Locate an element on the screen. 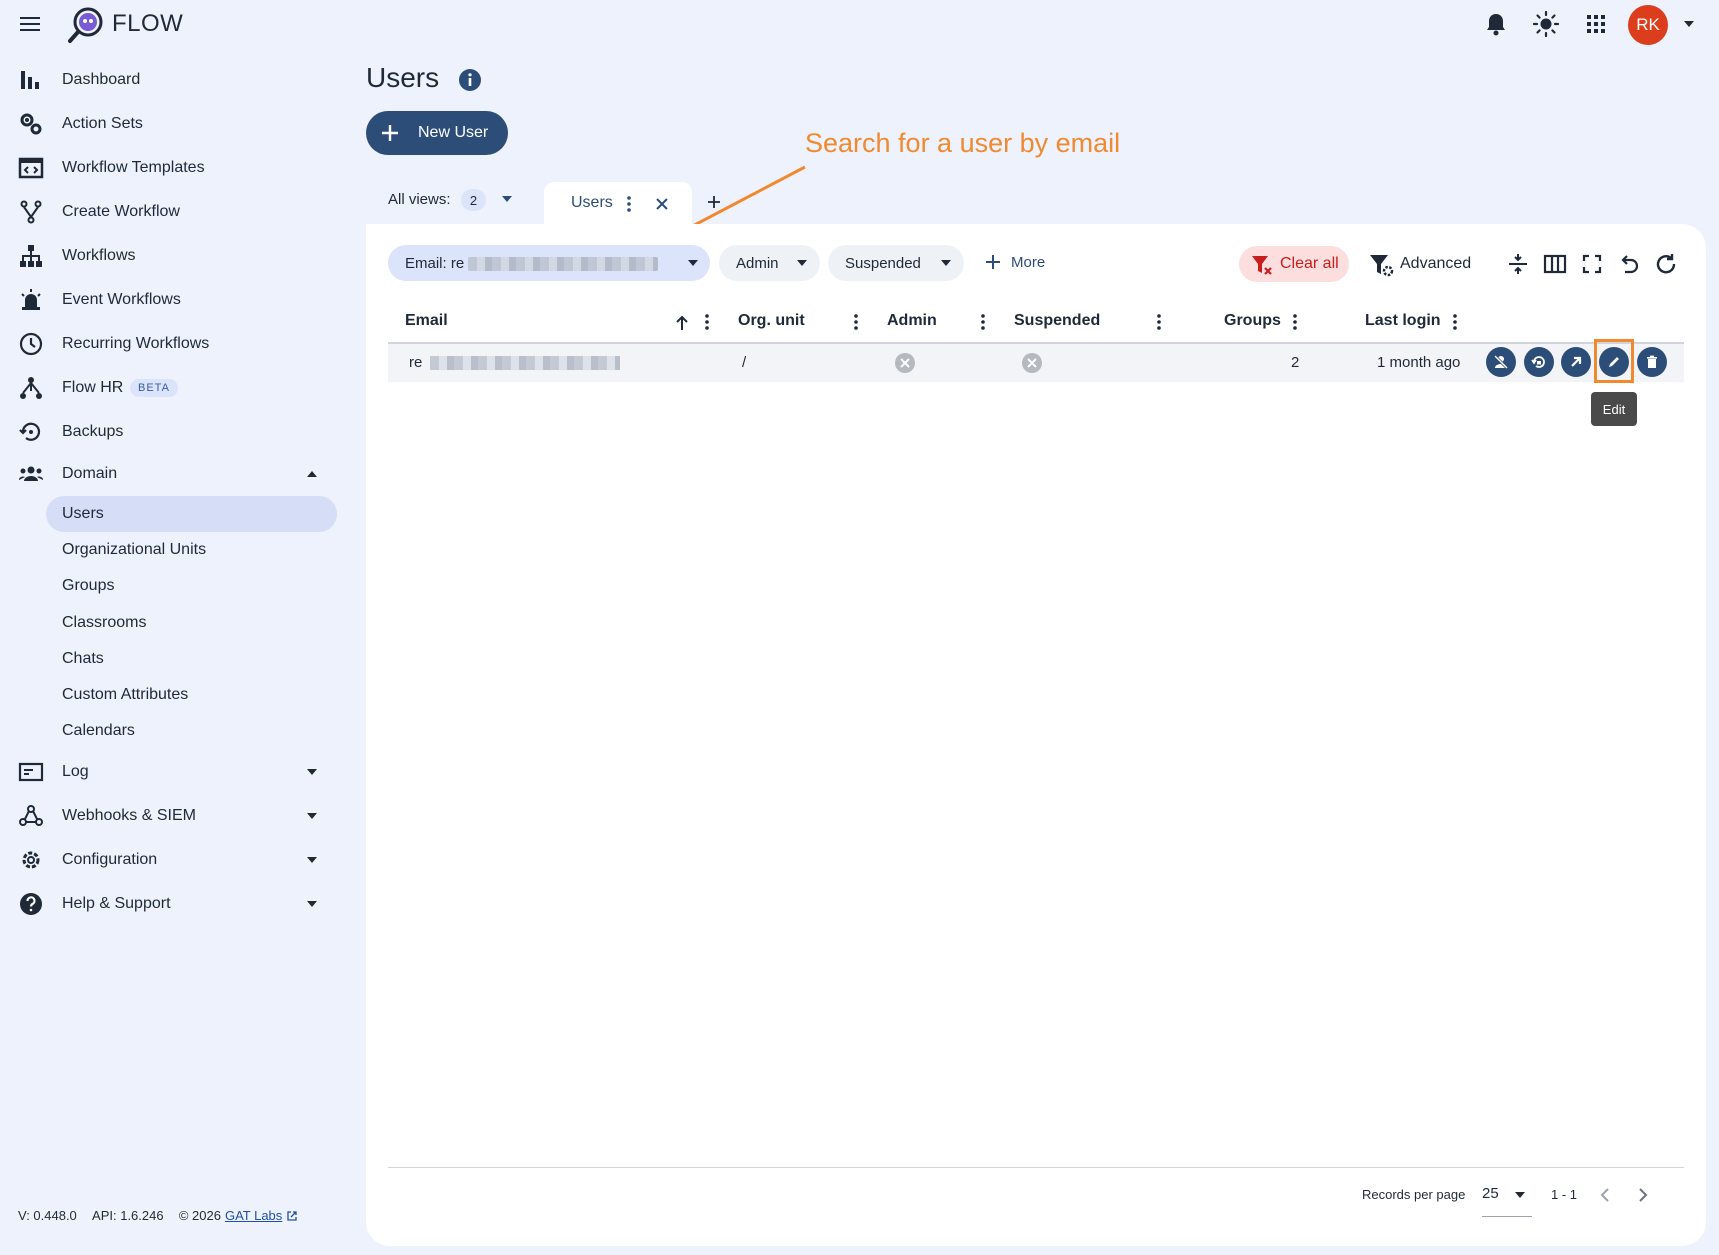 This screenshot has height=1255, width=1719. flow-logo-icon is located at coordinates (86, 25).